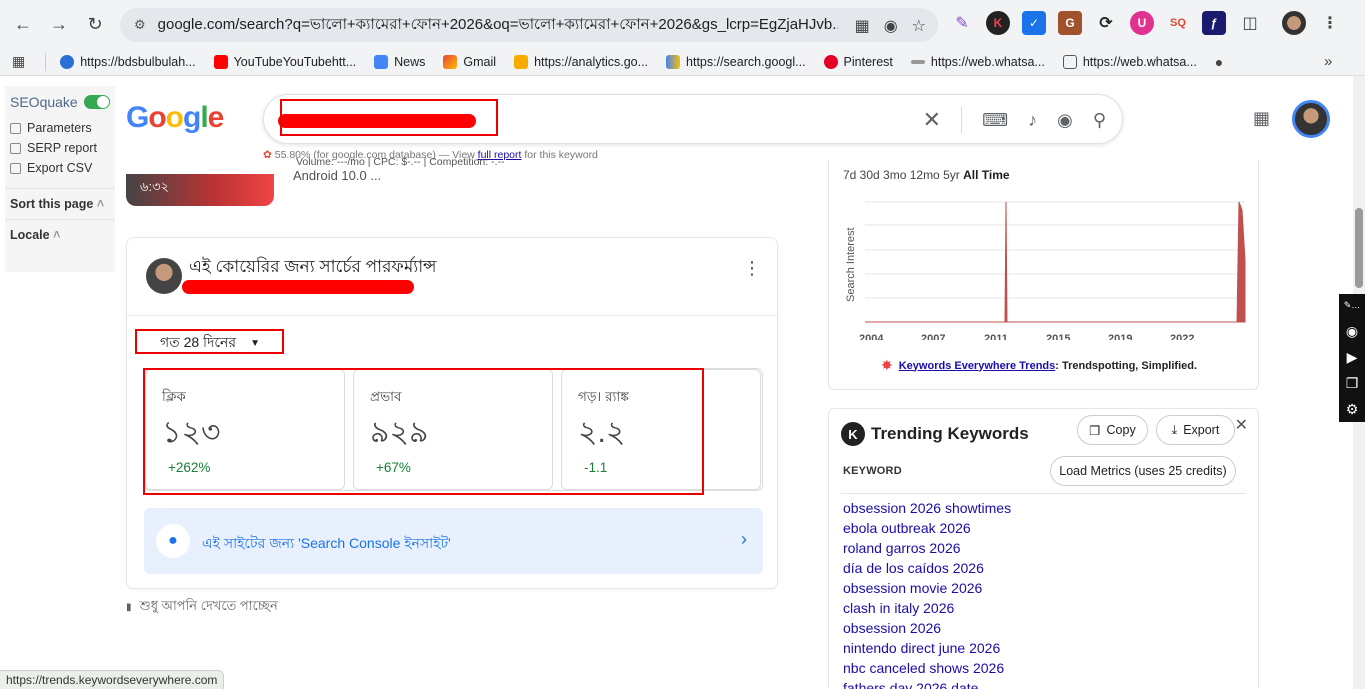  What do you see at coordinates (927, 609) in the screenshot?
I see `trending-keyword: clash in italy 2026` at bounding box center [927, 609].